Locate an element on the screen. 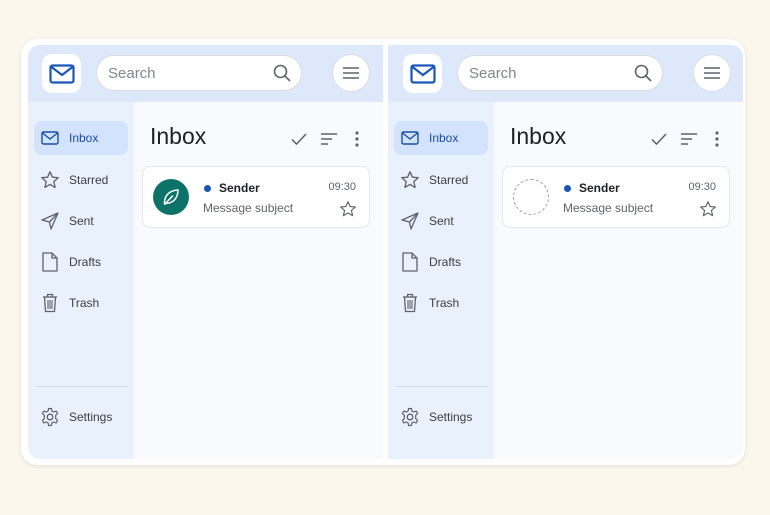  leaf-icon is located at coordinates (171, 197).